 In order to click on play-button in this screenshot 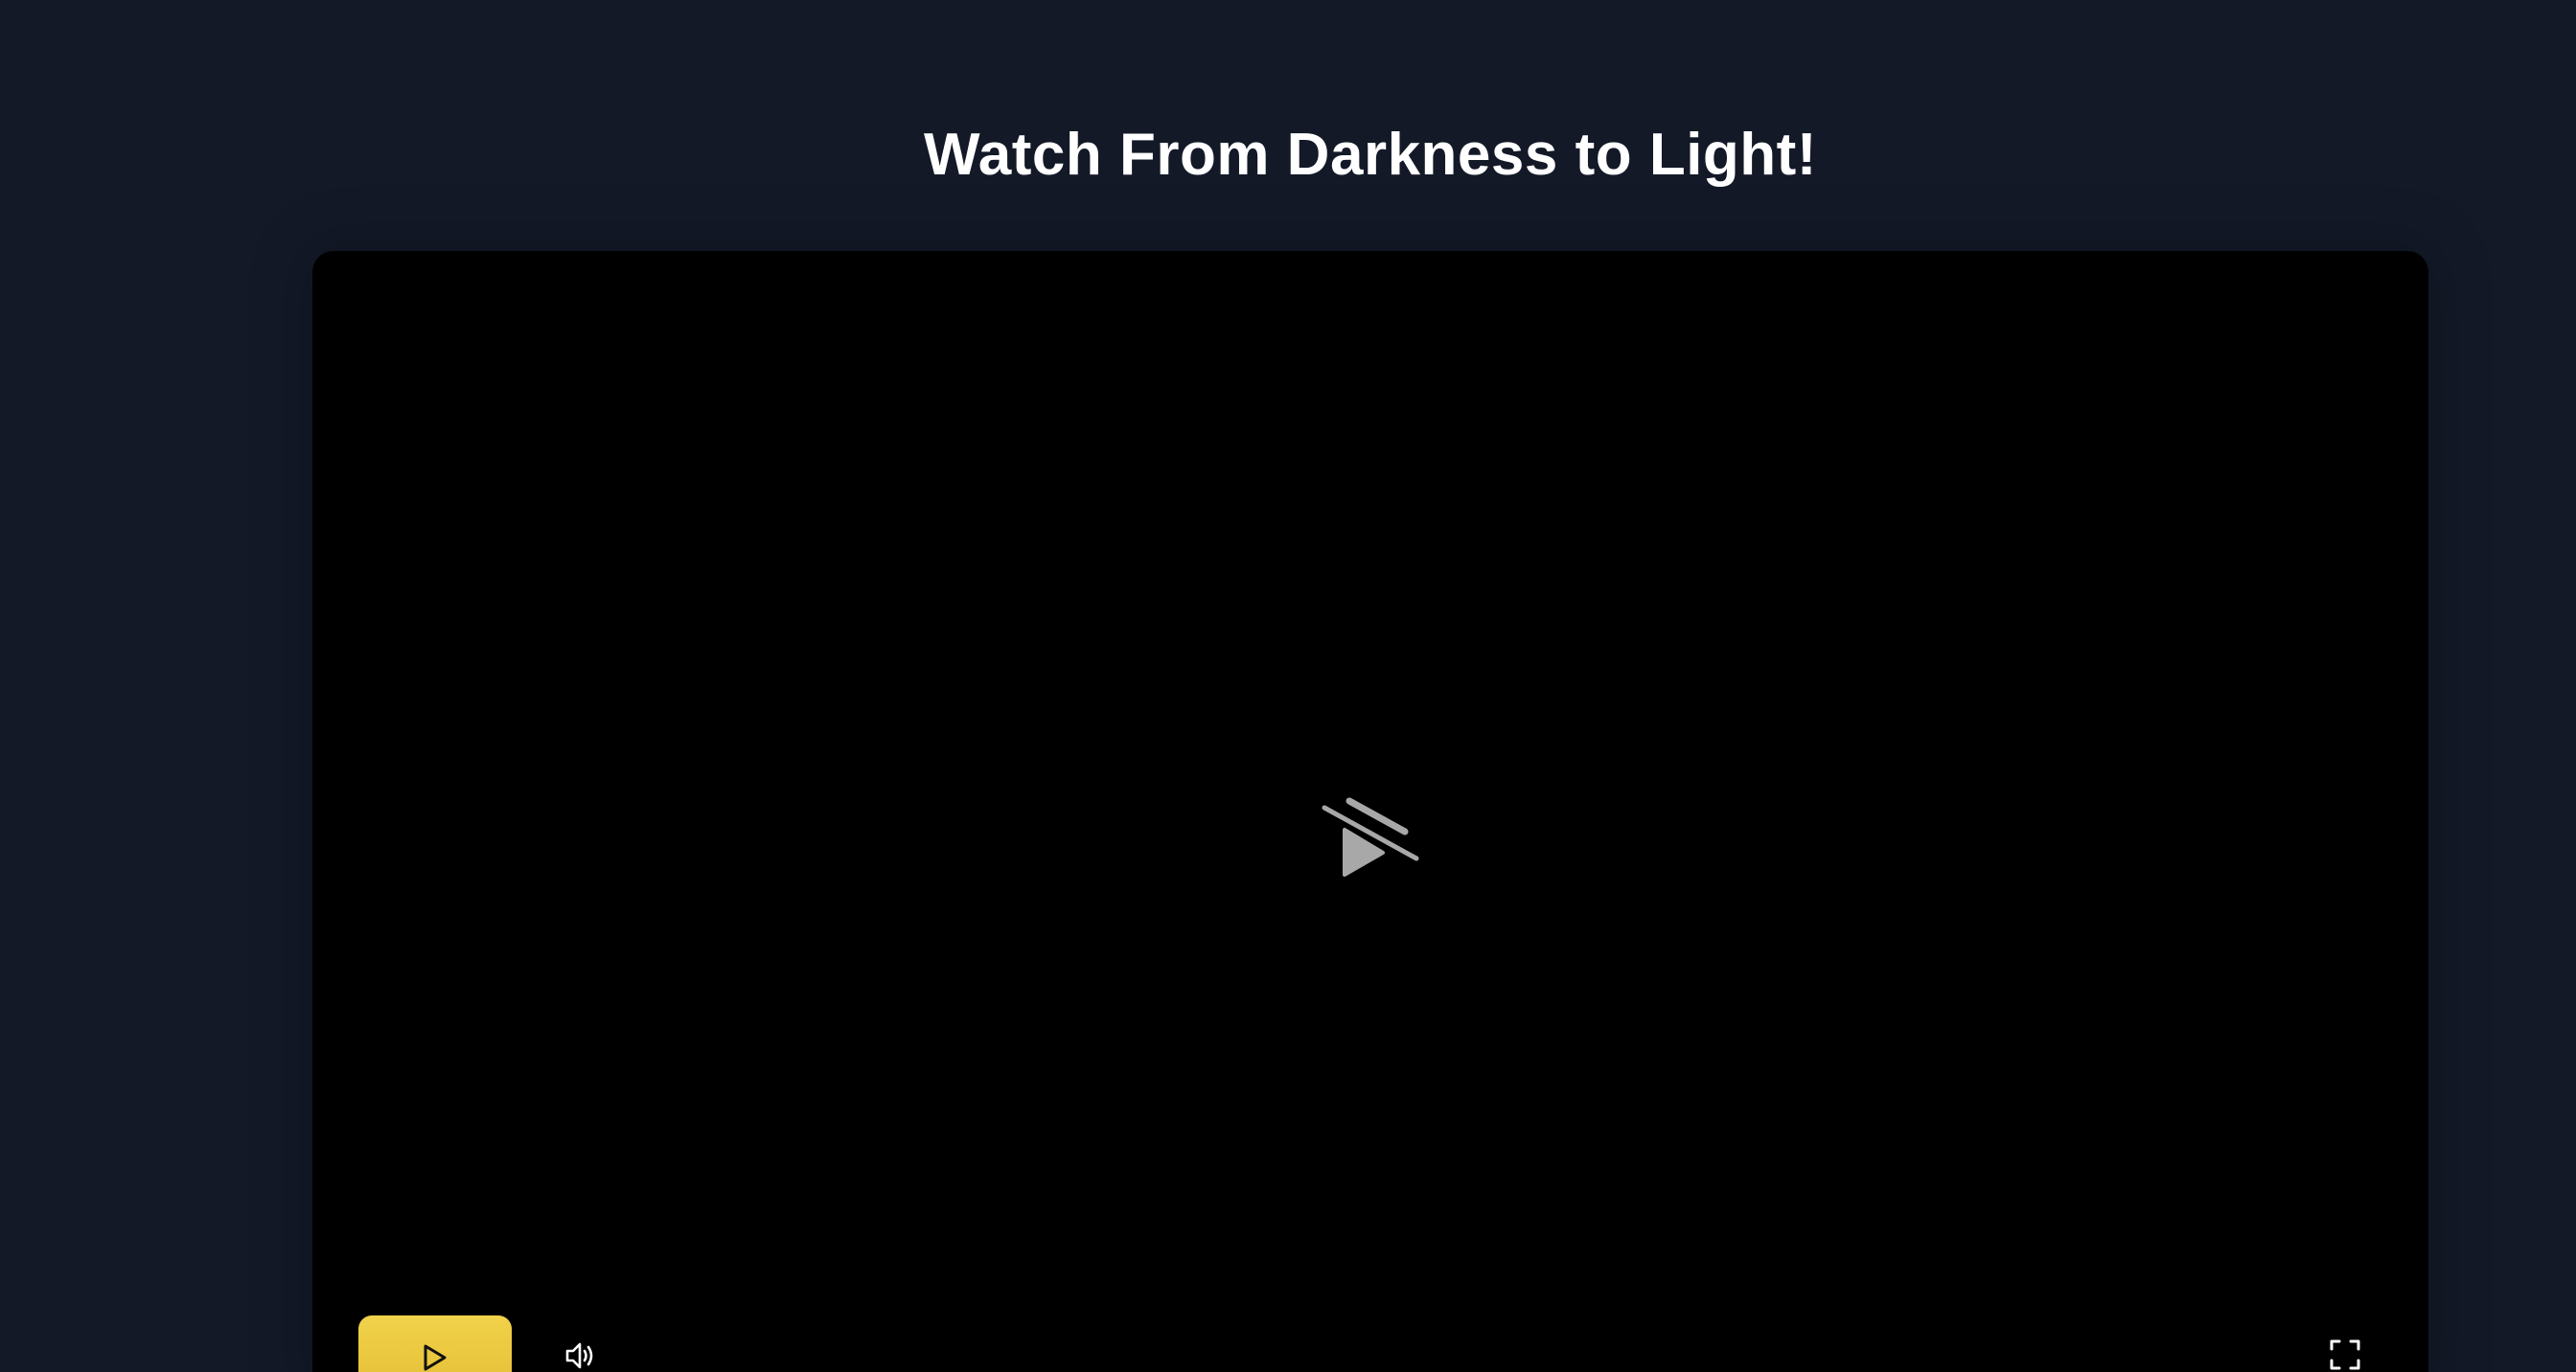, I will do `click(435, 1343)`.